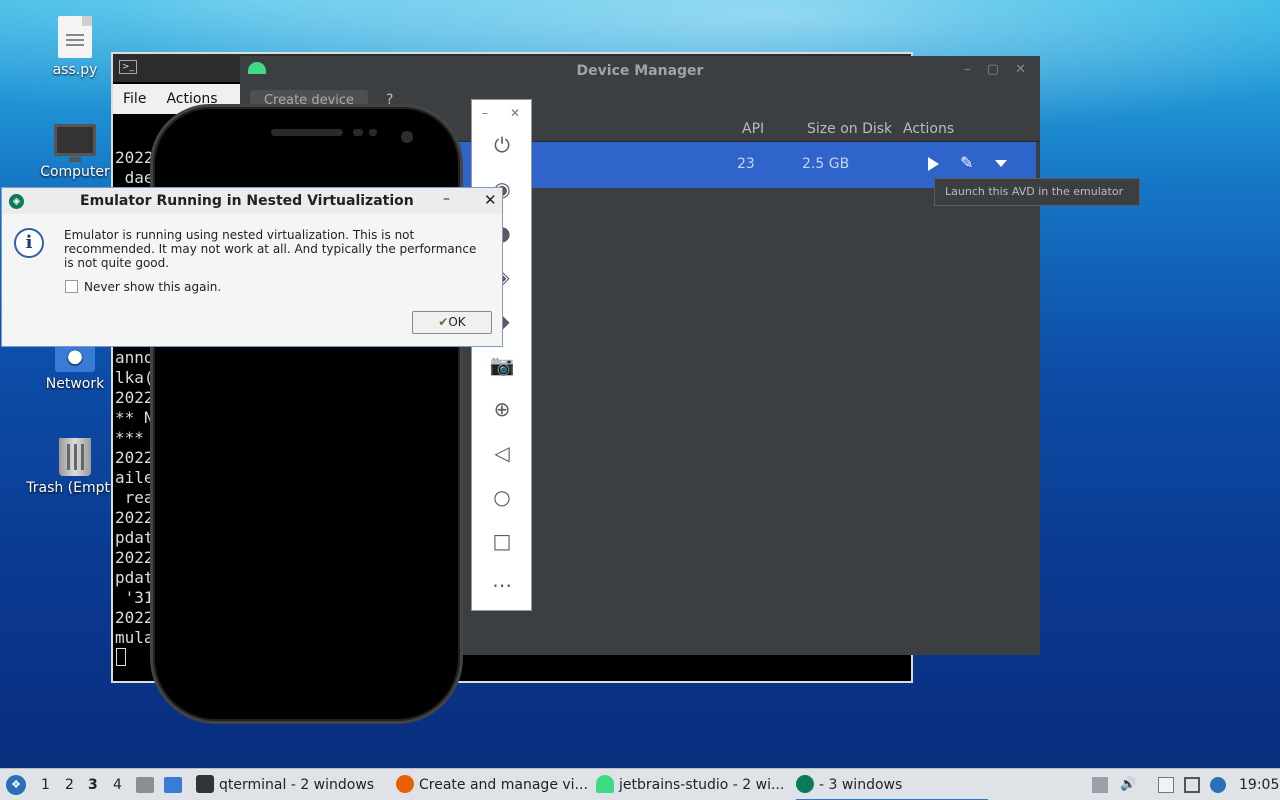  Describe the element at coordinates (117, 785) in the screenshot. I see `workspace-4: 4` at that location.